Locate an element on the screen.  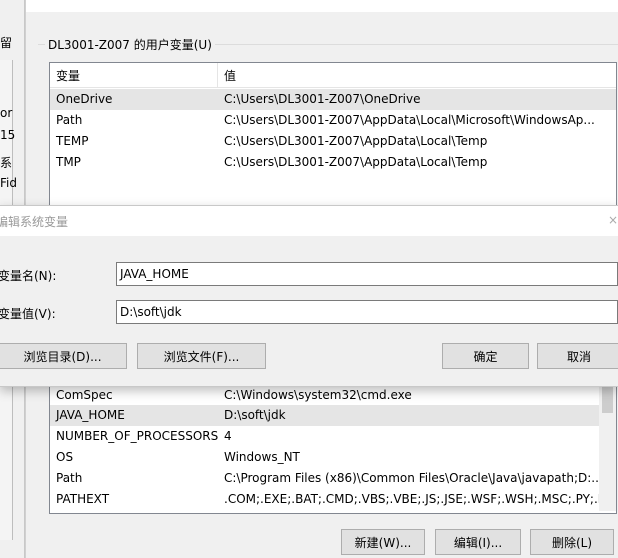
background-text: 留 is located at coordinates (6, 43).